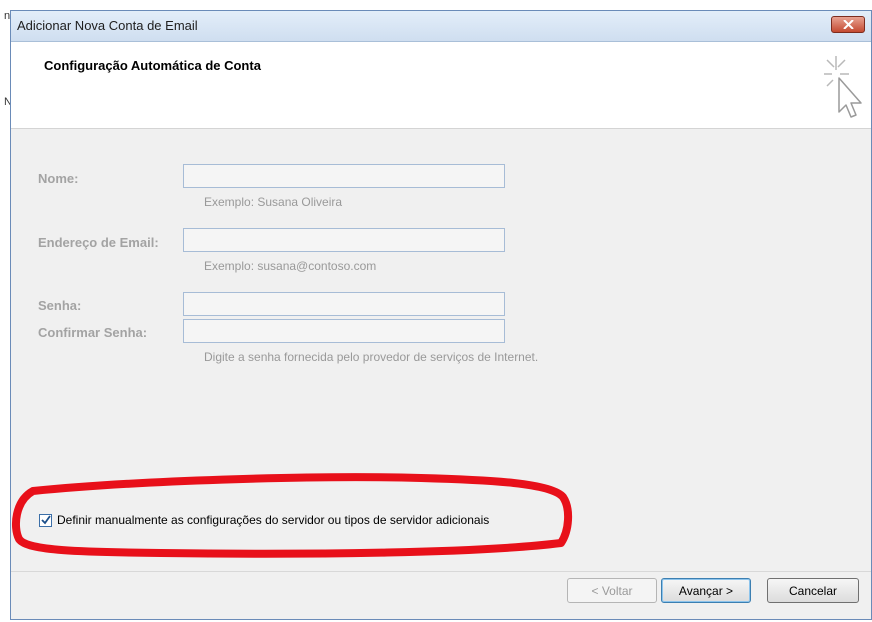 The image size is (872, 622). Describe the element at coordinates (441, 571) in the screenshot. I see `footer-divider` at that location.